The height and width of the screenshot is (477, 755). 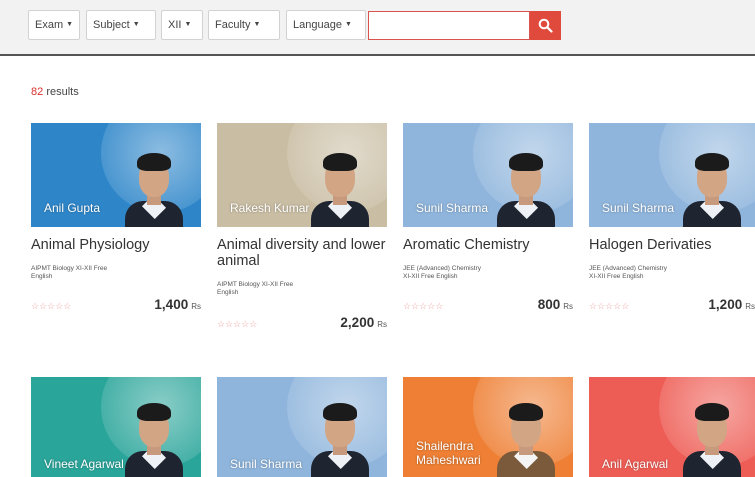 What do you see at coordinates (549, 304) in the screenshot?
I see `price-value: 800` at bounding box center [549, 304].